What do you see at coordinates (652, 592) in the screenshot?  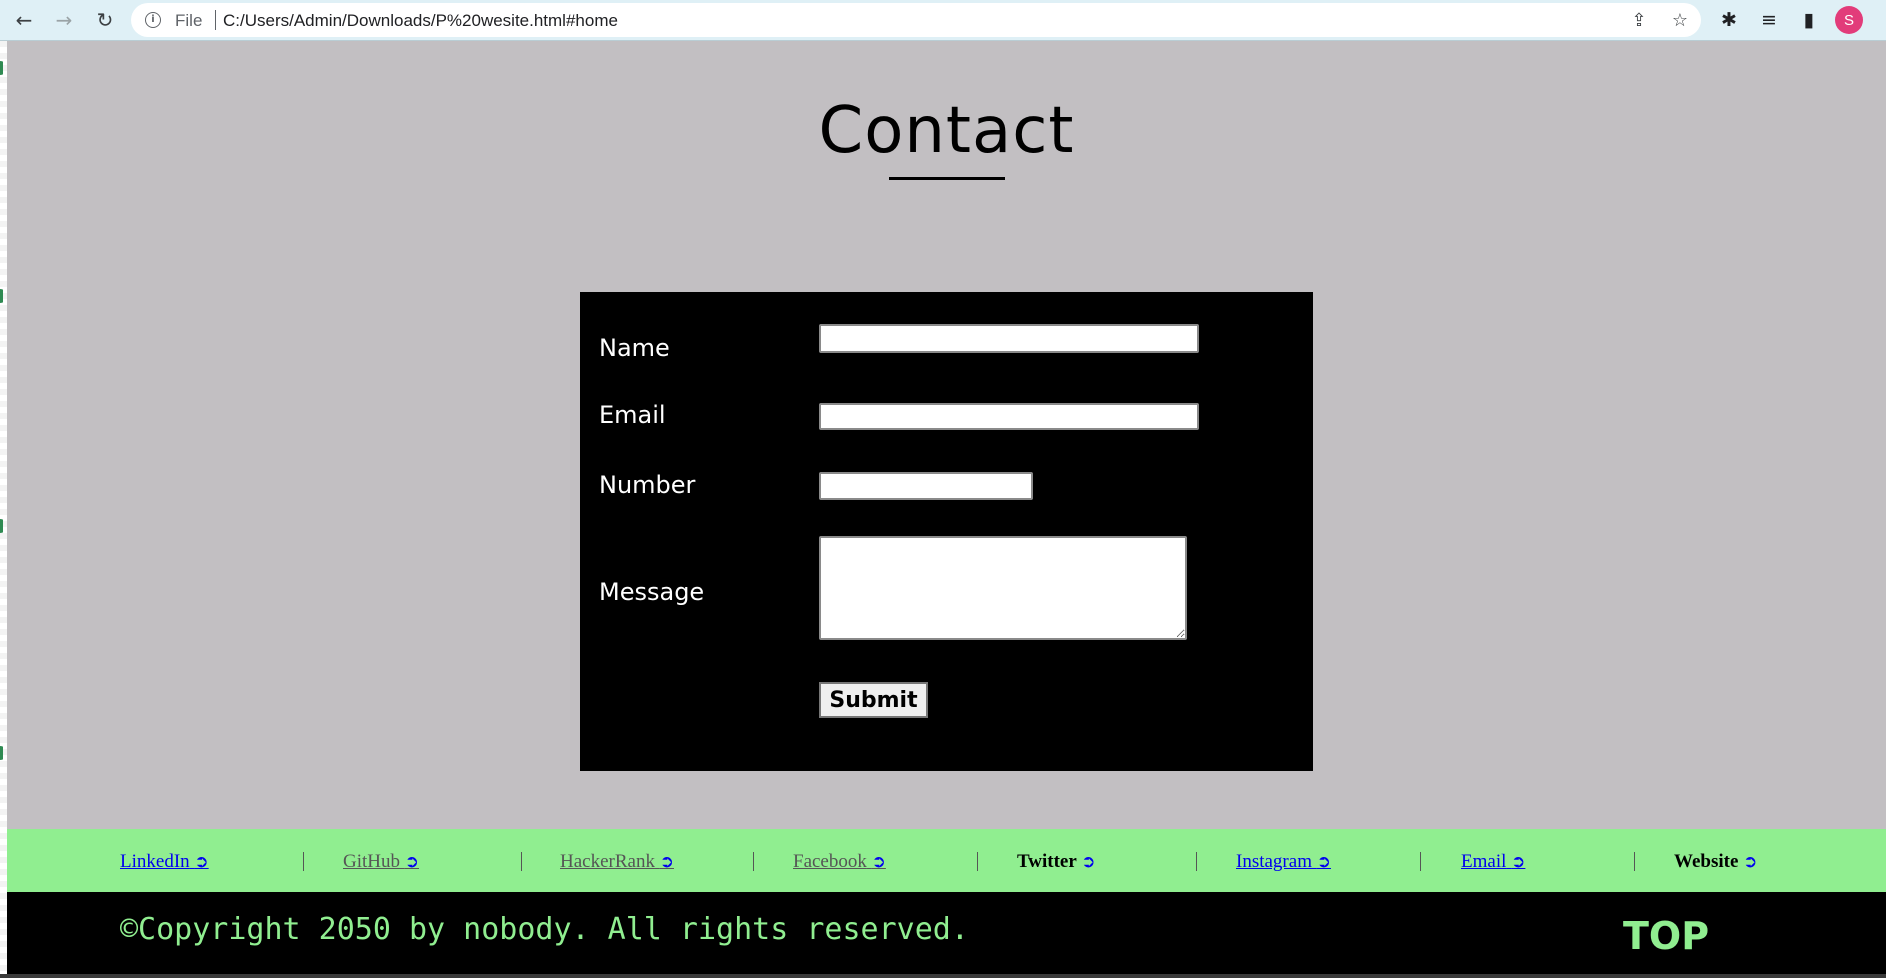 I see `message-label: Message` at bounding box center [652, 592].